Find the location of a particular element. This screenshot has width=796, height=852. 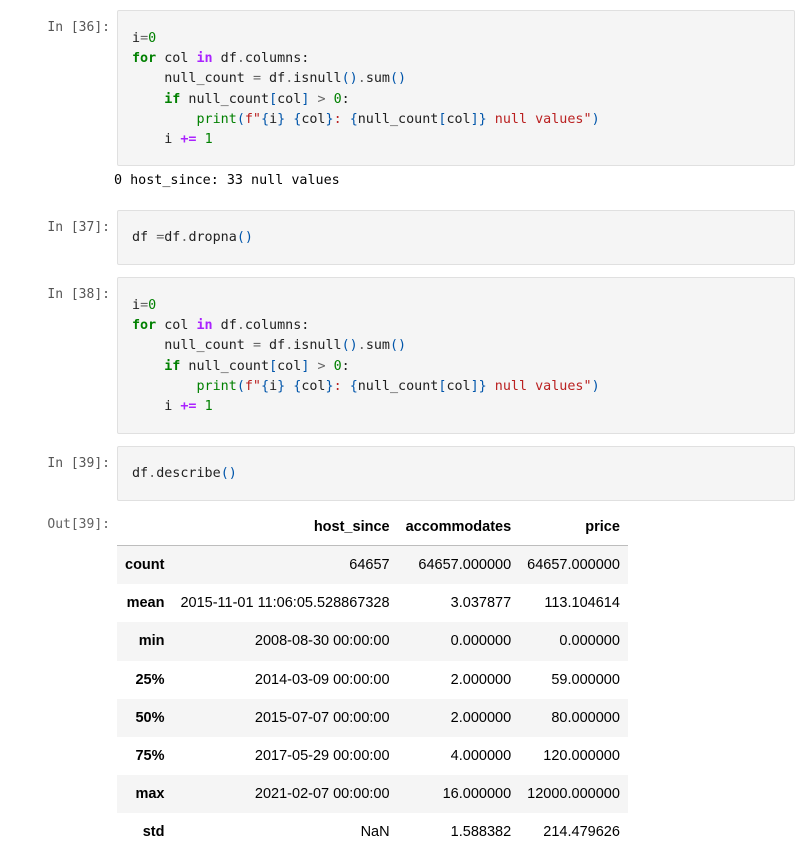

code-line: df.describe() is located at coordinates (184, 473).